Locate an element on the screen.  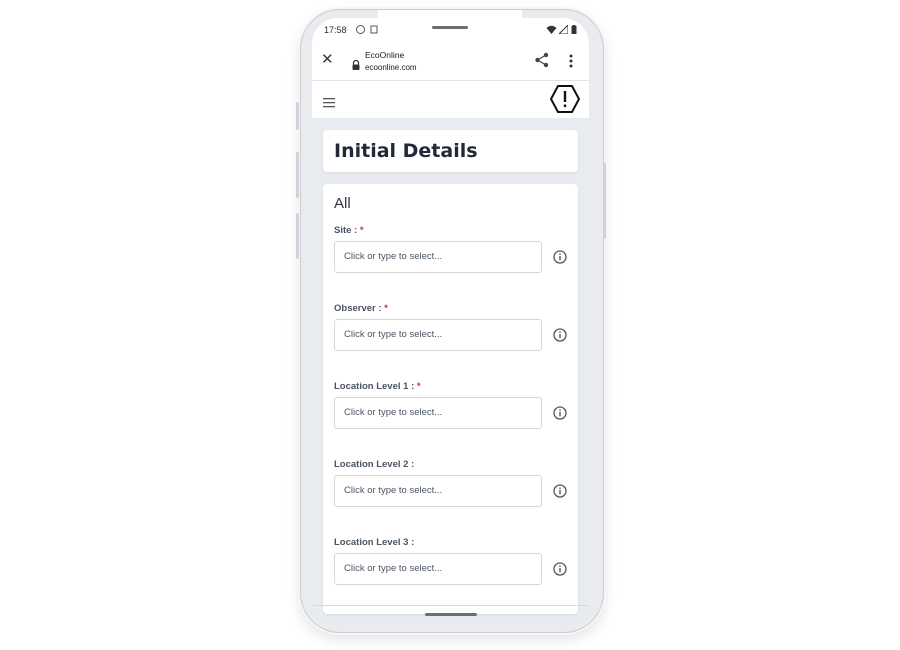
hamburger-menu-icon is located at coordinates (329, 102).